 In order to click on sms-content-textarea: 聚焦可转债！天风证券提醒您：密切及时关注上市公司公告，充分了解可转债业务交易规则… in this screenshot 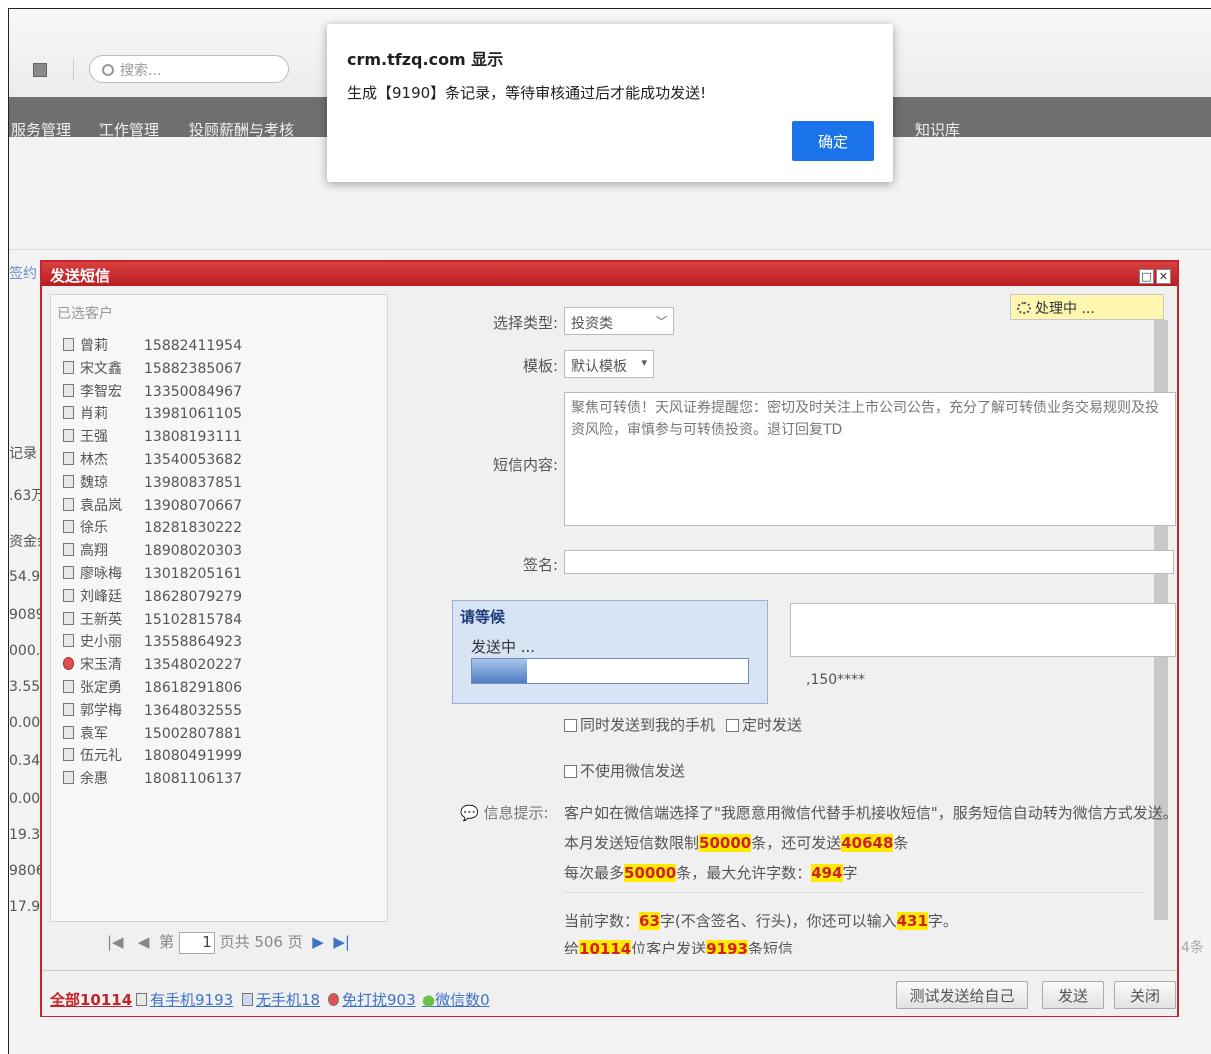, I will do `click(870, 459)`.